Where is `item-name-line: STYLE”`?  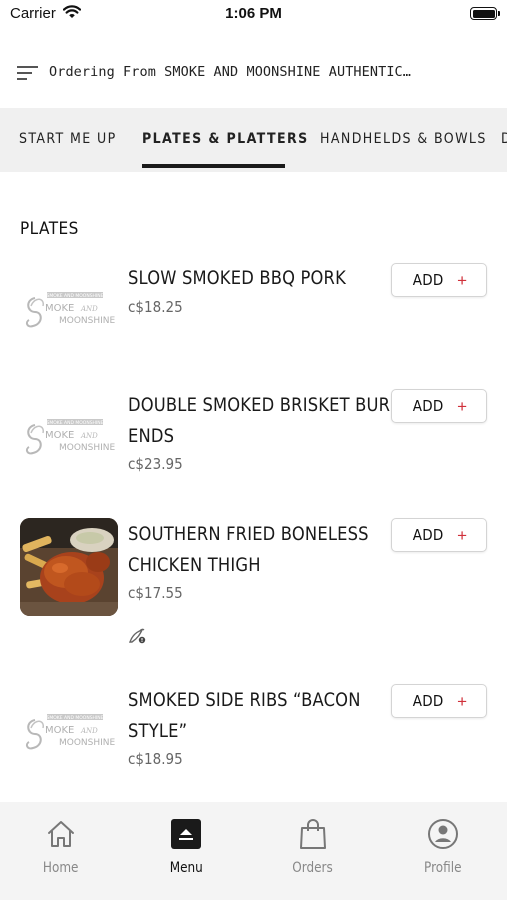 item-name-line: STYLE” is located at coordinates (158, 731).